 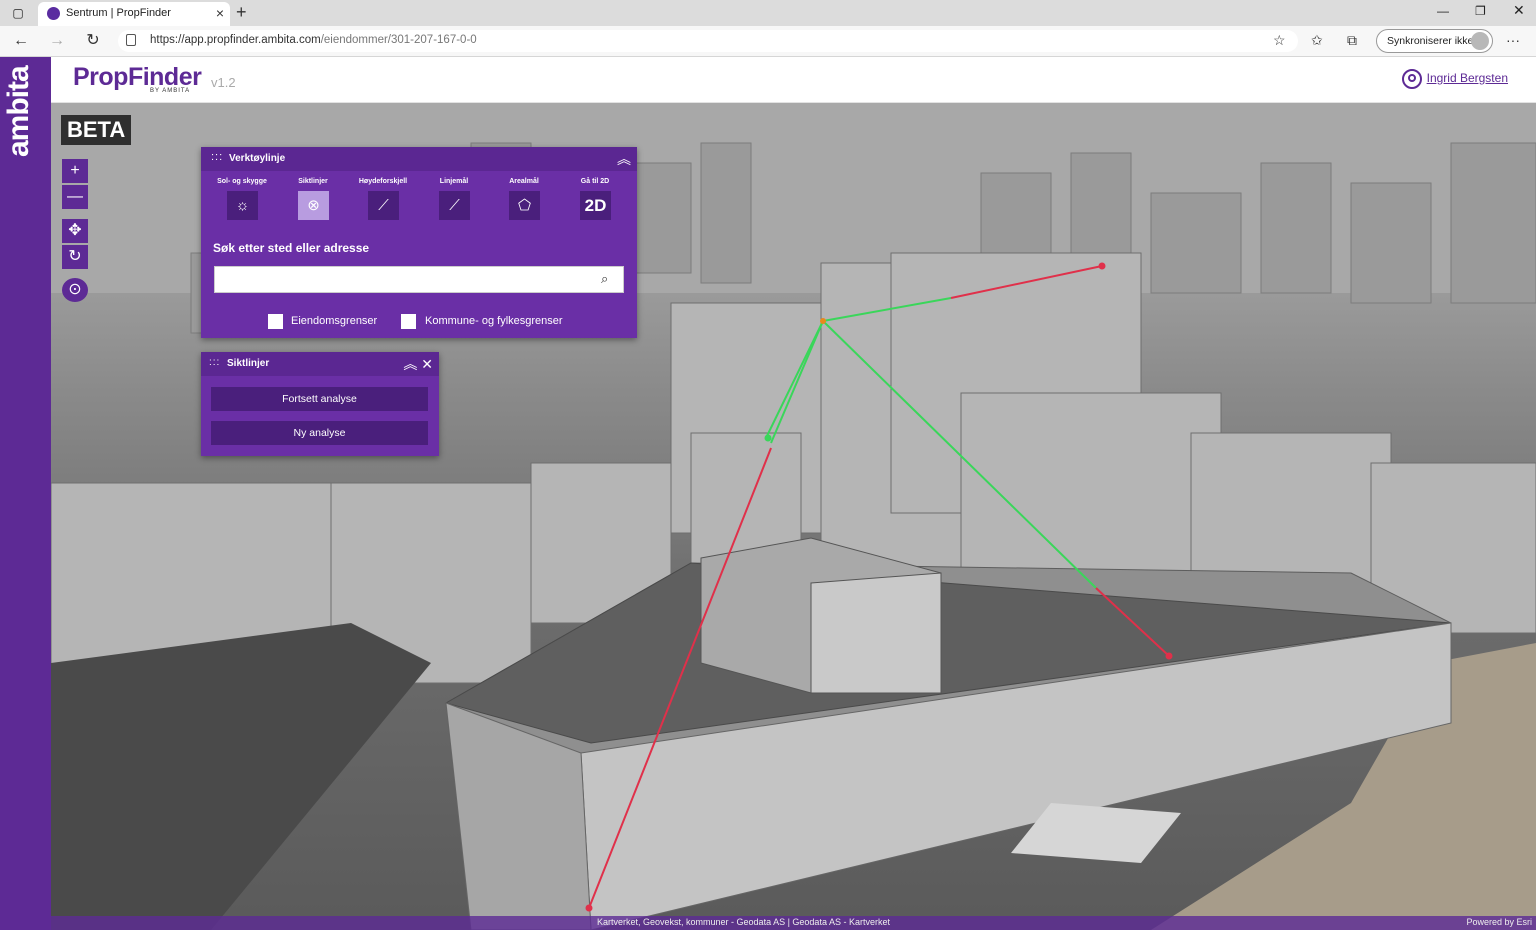 What do you see at coordinates (1480, 11) in the screenshot?
I see `maximize-button: ❐` at bounding box center [1480, 11].